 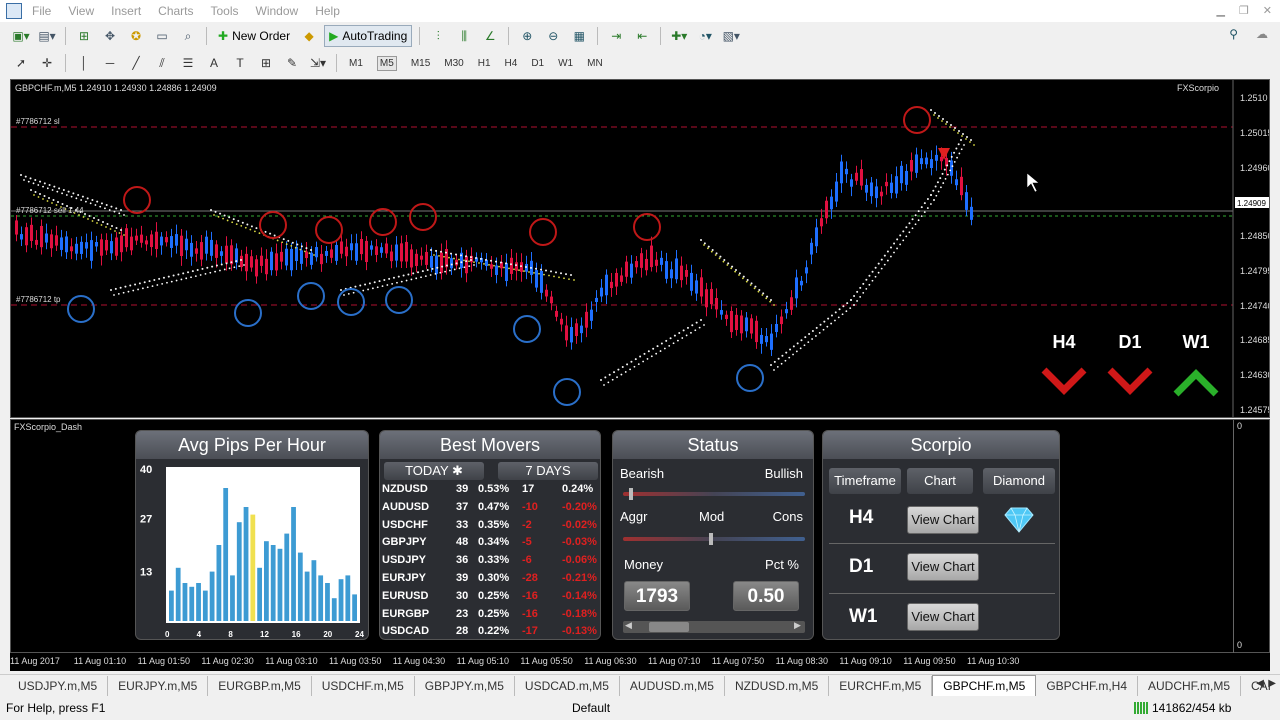 I want to click on navigator-icon: ✪, so click(x=136, y=36).